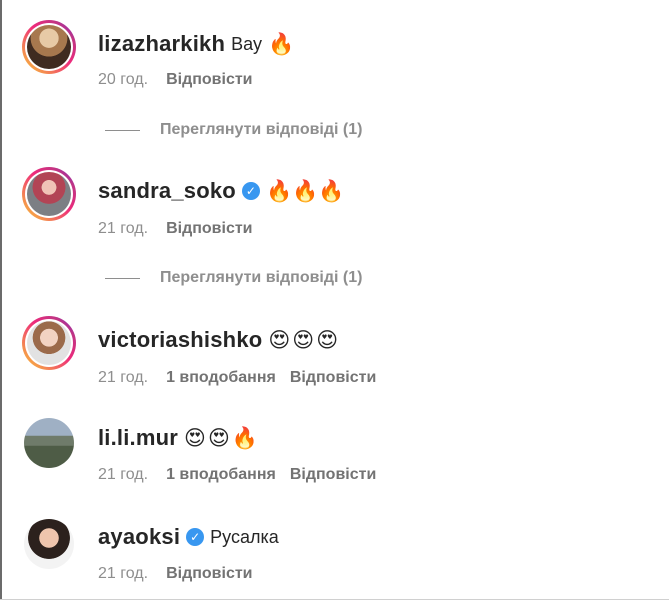 The image size is (669, 600). I want to click on comment-username: li.li.mur, so click(138, 438).